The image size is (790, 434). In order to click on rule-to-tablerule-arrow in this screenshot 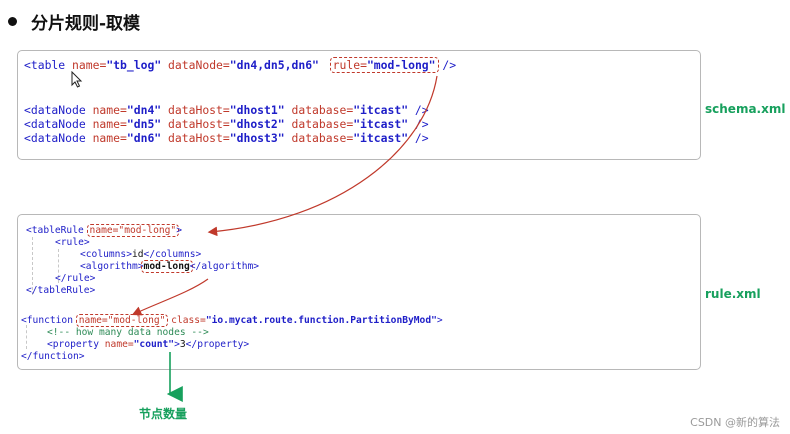, I will do `click(322, 156)`.